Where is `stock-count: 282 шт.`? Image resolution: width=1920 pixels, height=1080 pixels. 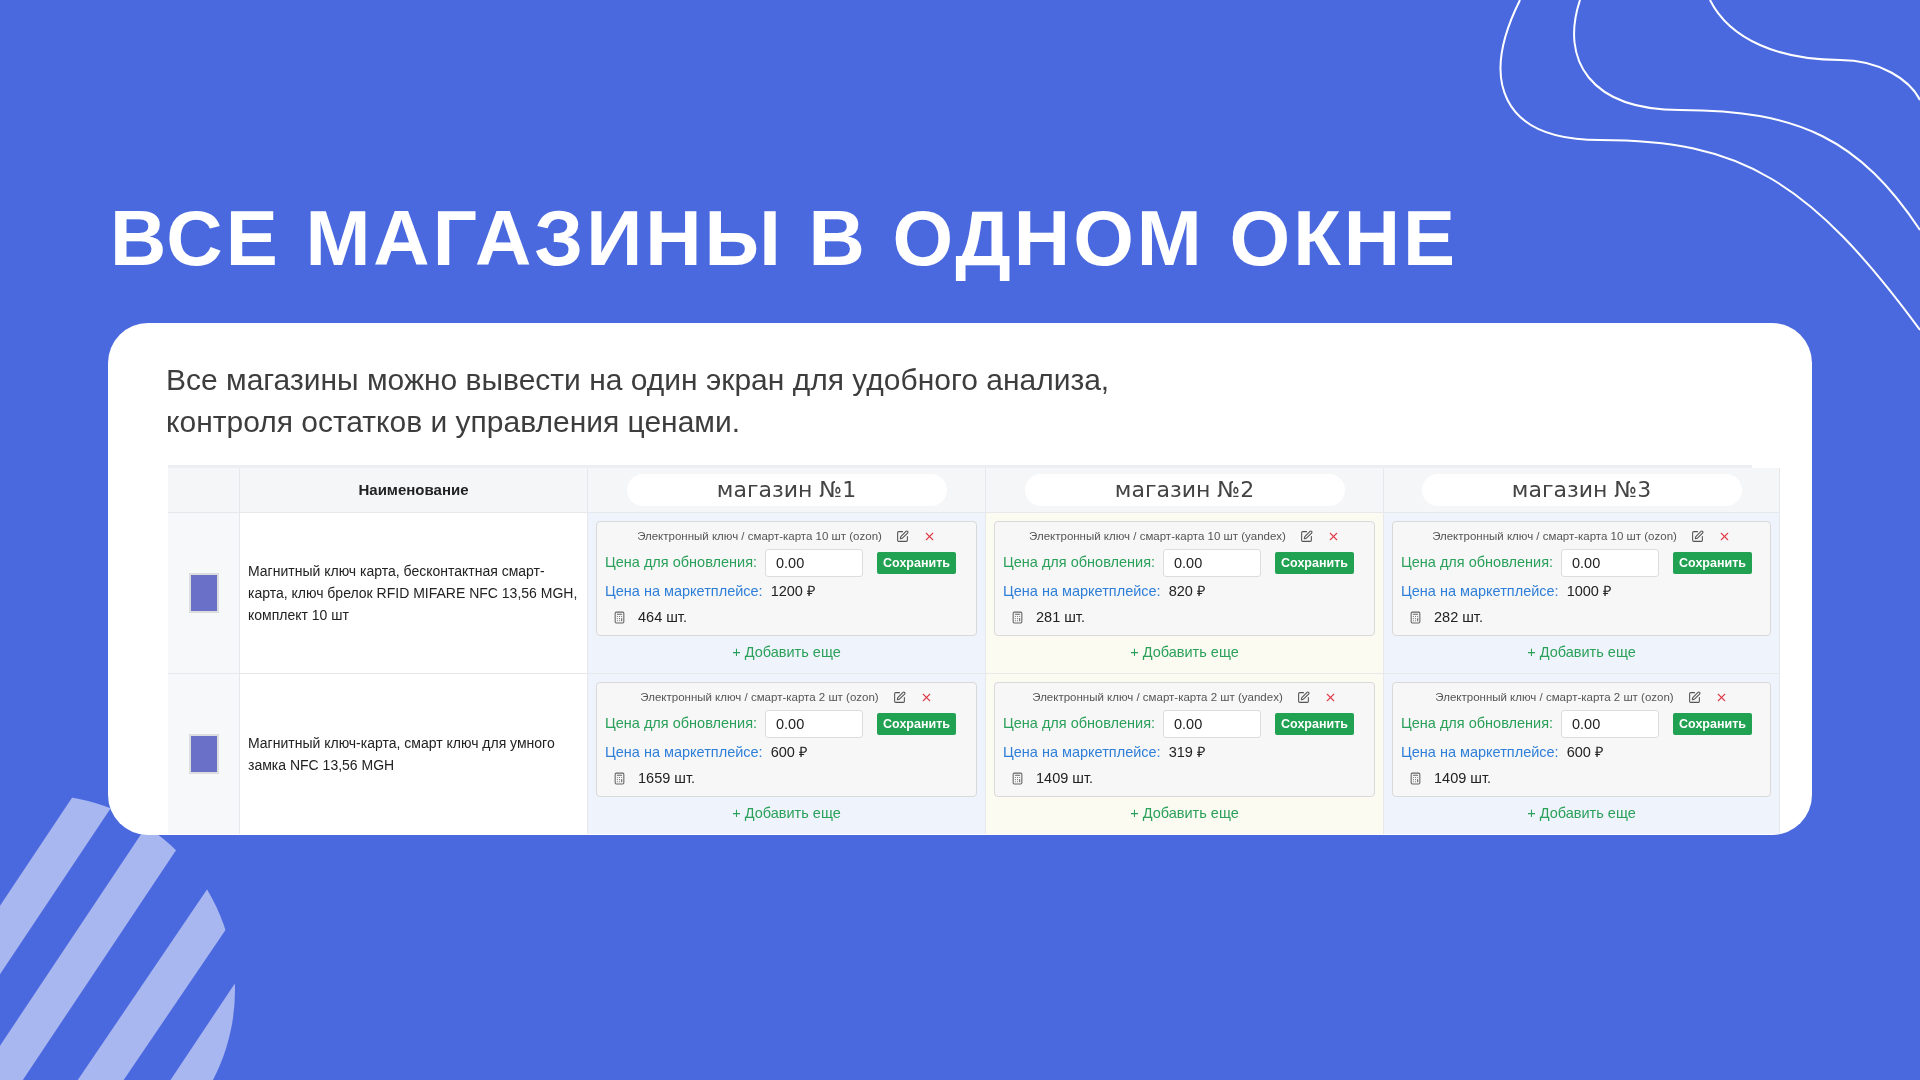
stock-count: 282 шт. is located at coordinates (1458, 617).